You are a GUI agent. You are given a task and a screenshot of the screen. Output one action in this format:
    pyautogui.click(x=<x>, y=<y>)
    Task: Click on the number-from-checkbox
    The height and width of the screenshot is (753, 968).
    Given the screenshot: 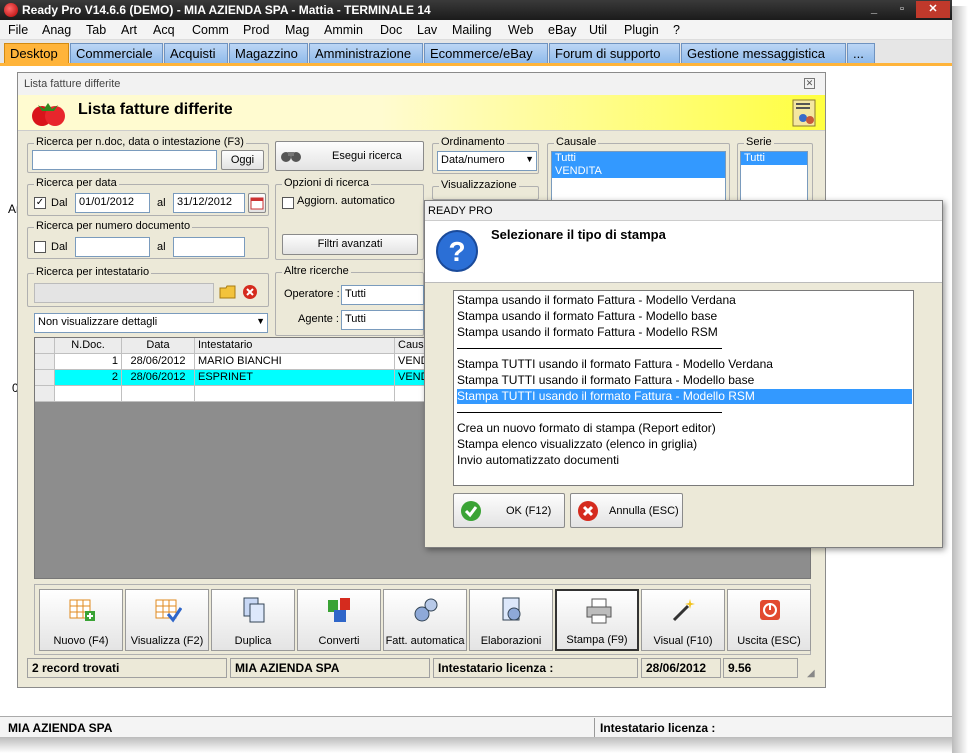 What is the action you would take?
    pyautogui.click(x=40, y=247)
    